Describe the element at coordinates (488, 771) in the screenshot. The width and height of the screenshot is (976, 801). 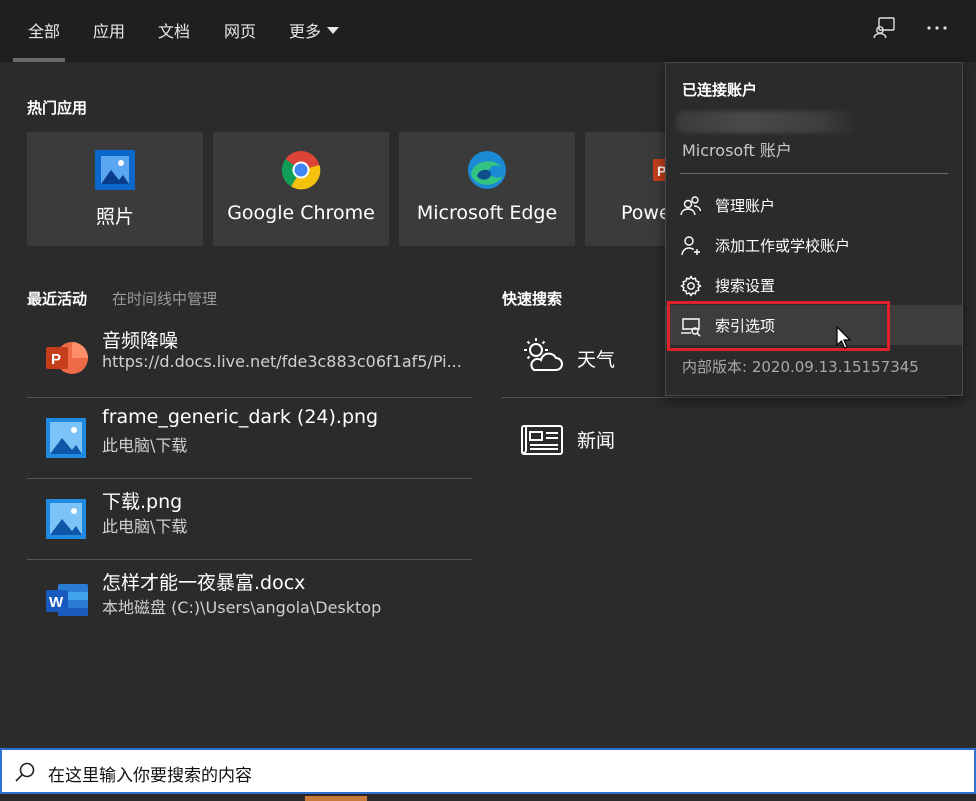
I see `search-box: 在这里输入你要搜索的内容` at that location.